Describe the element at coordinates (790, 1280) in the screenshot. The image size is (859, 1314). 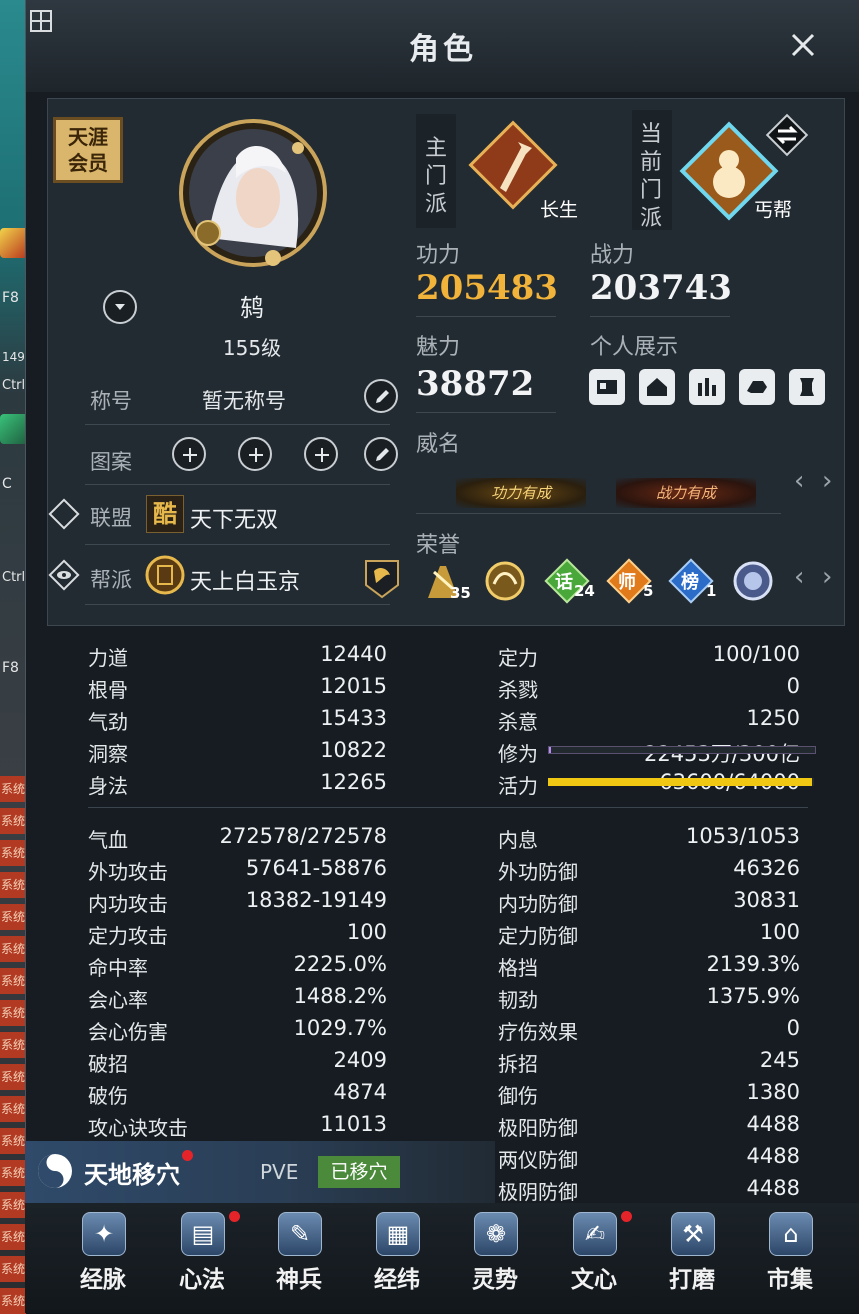
I see `nav-label: 市集` at that location.